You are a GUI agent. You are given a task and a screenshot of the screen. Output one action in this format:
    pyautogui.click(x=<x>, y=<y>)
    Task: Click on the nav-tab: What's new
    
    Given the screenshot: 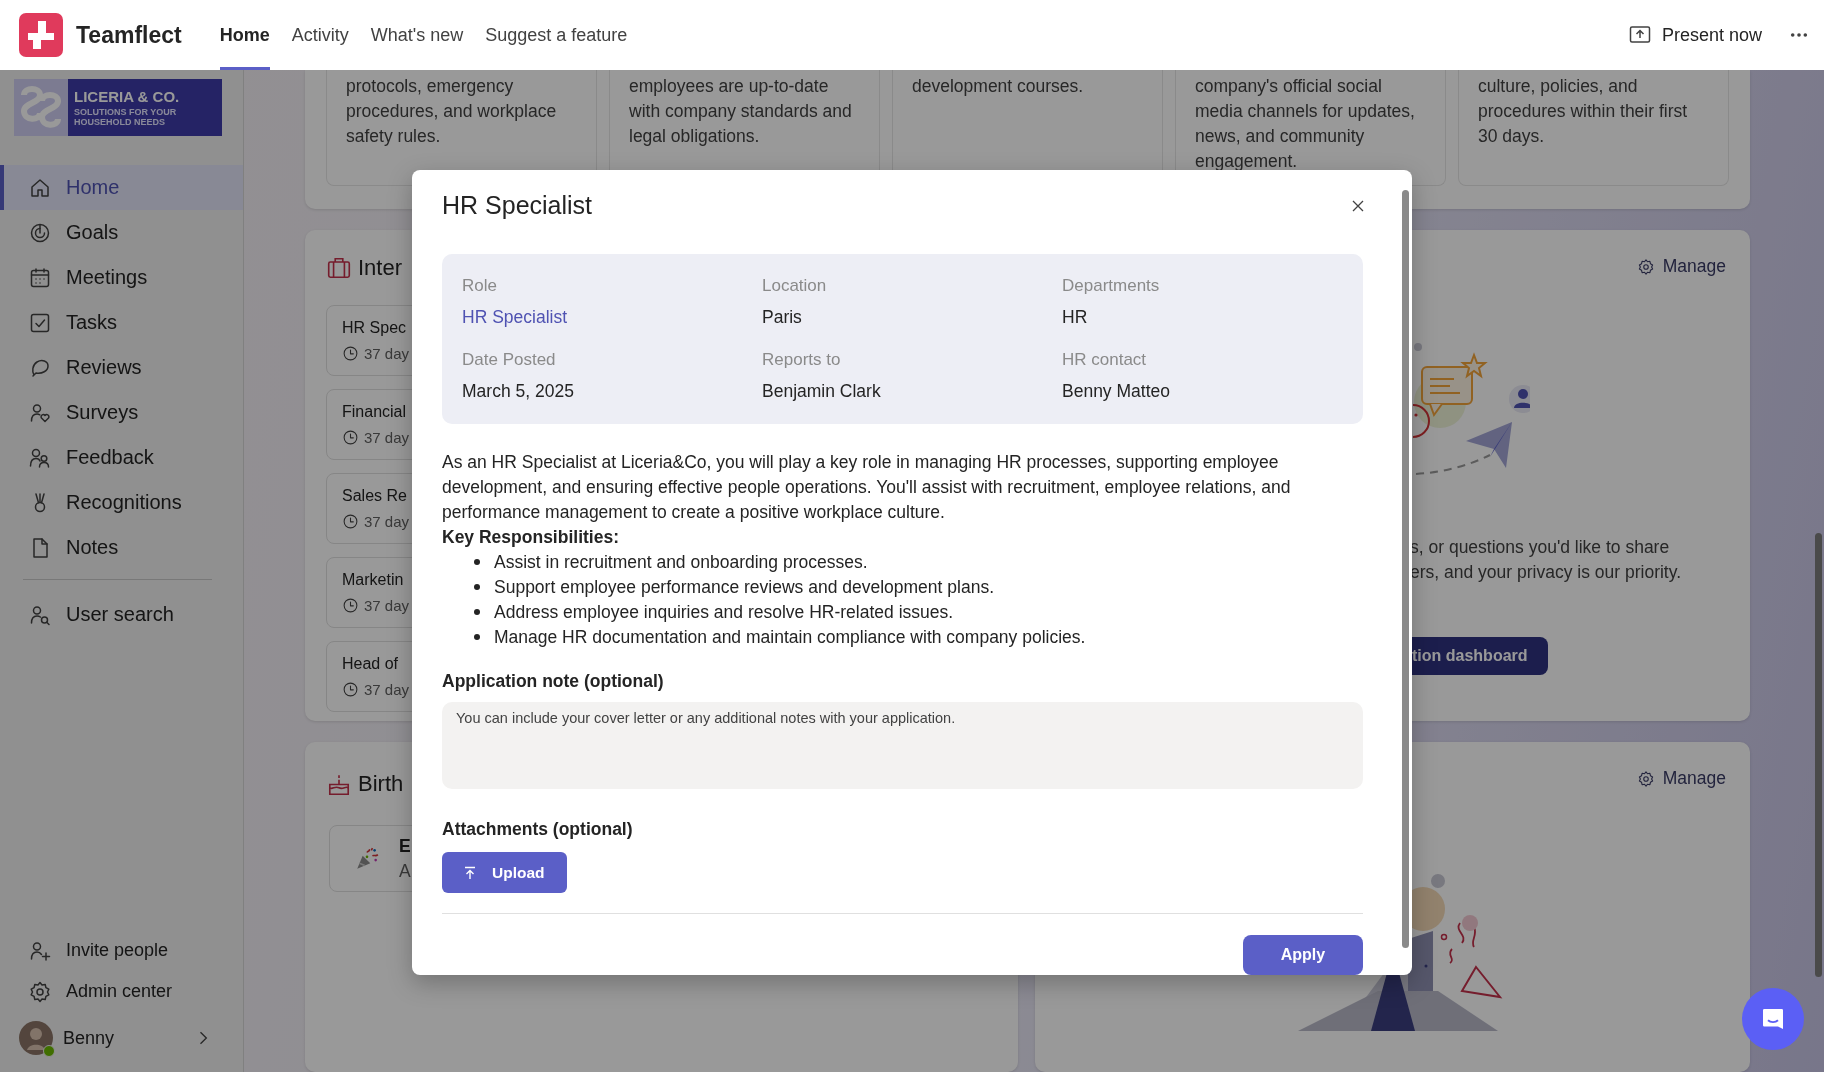 What is the action you would take?
    pyautogui.click(x=417, y=35)
    